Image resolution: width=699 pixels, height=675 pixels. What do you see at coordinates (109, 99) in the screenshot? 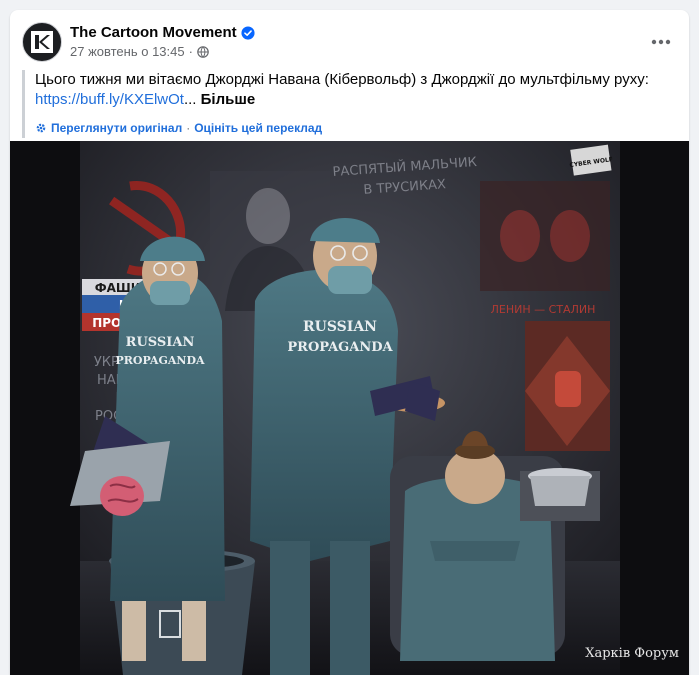
I see `post-link: https://buff.ly/KXElwOt` at bounding box center [109, 99].